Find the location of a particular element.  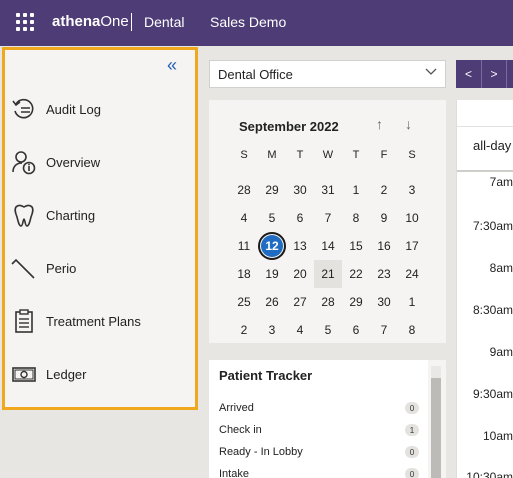

tracker-row-label: Arrived is located at coordinates (236, 408).